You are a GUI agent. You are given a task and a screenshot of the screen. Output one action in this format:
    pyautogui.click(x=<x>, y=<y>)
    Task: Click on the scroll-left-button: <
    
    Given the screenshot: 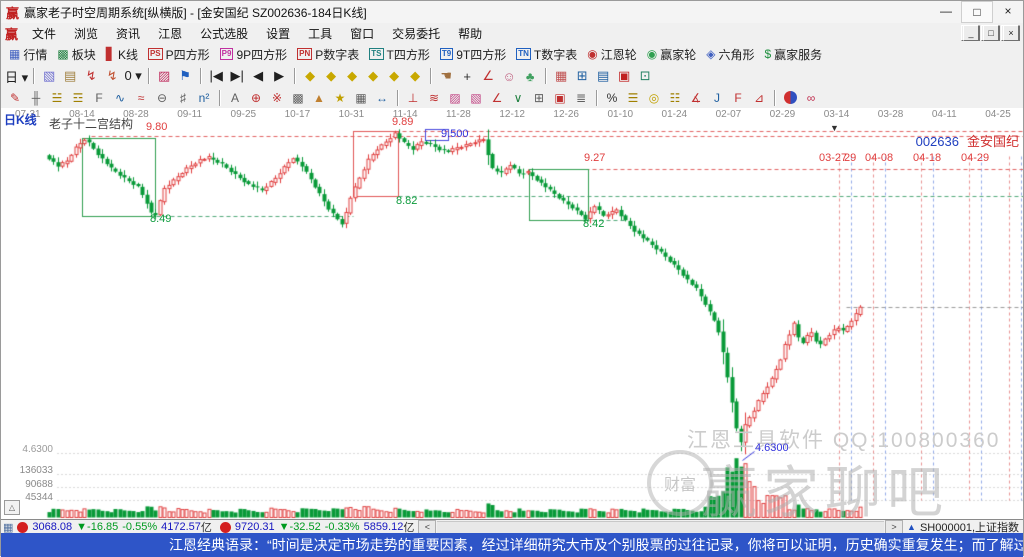 What is the action you would take?
    pyautogui.click(x=427, y=527)
    